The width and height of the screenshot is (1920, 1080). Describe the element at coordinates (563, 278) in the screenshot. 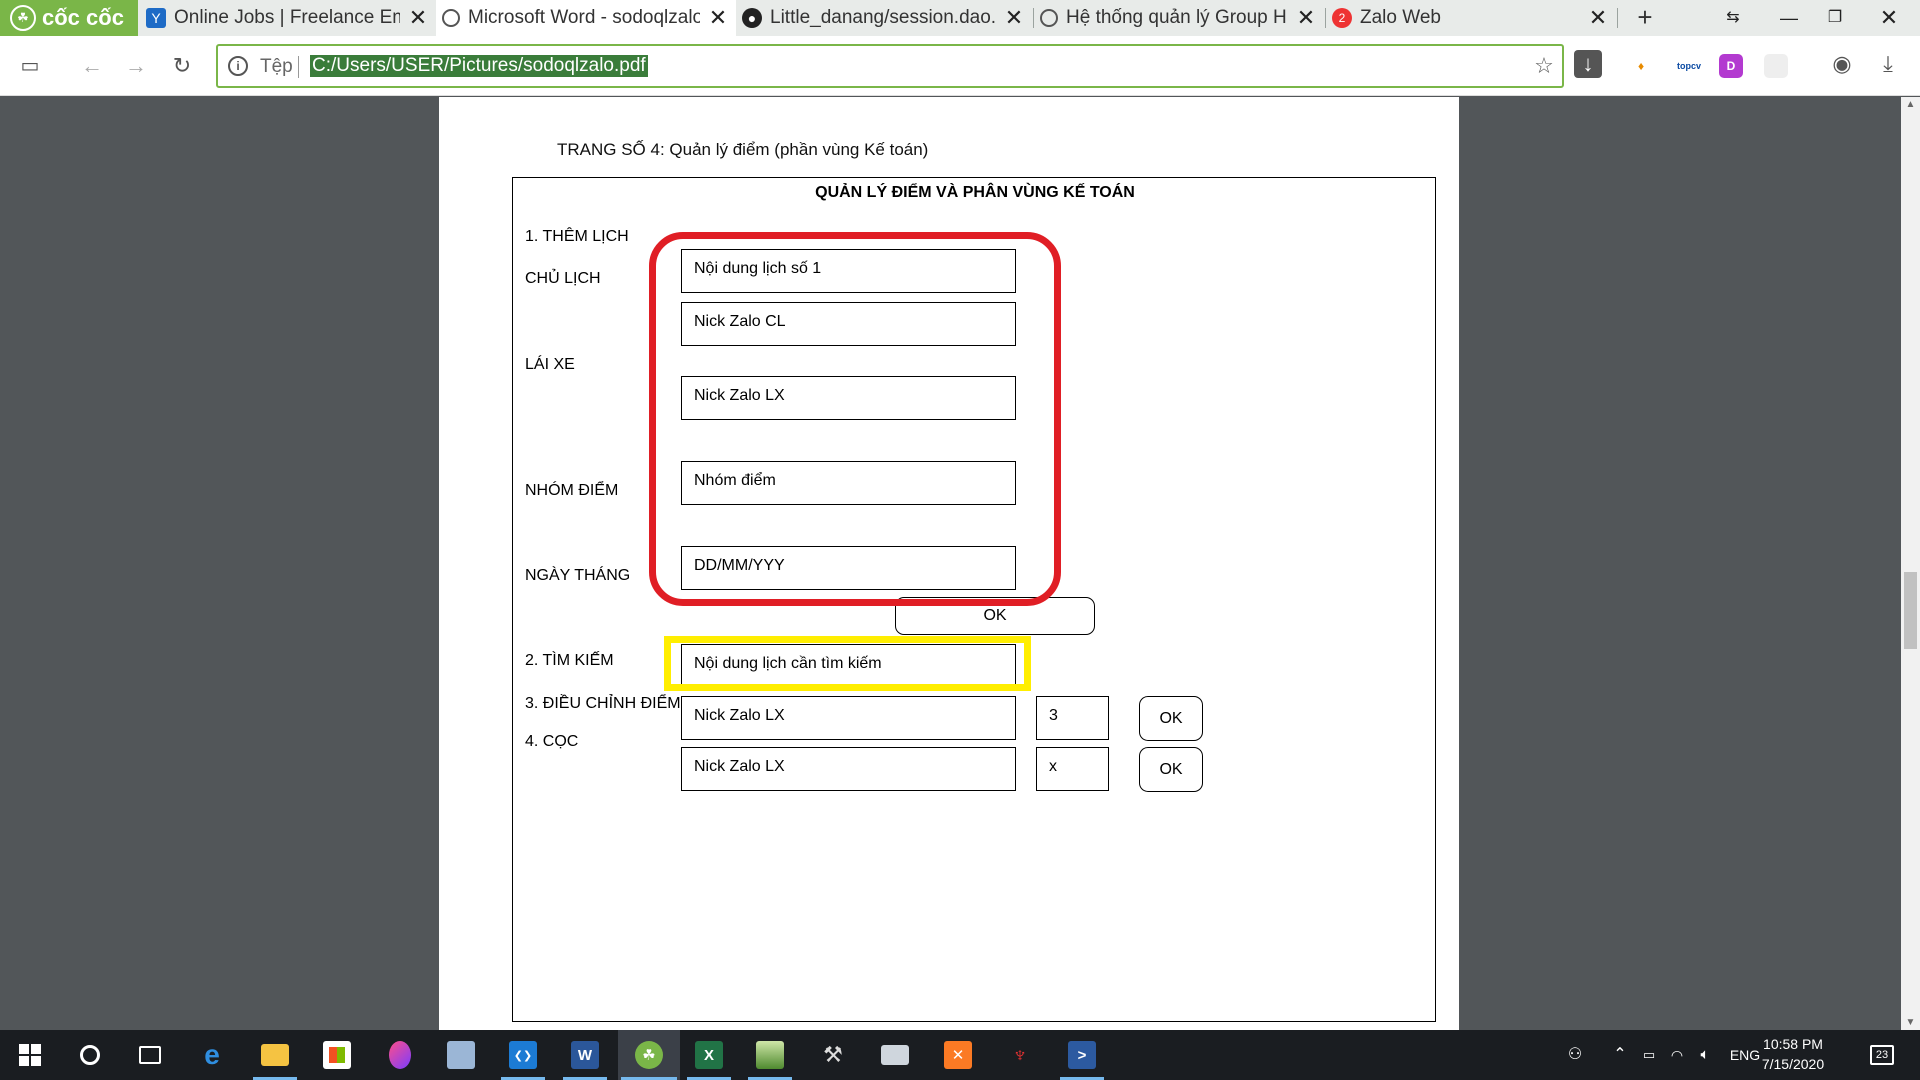

I see `label-chu-lich: CHỦ LỊCH` at that location.